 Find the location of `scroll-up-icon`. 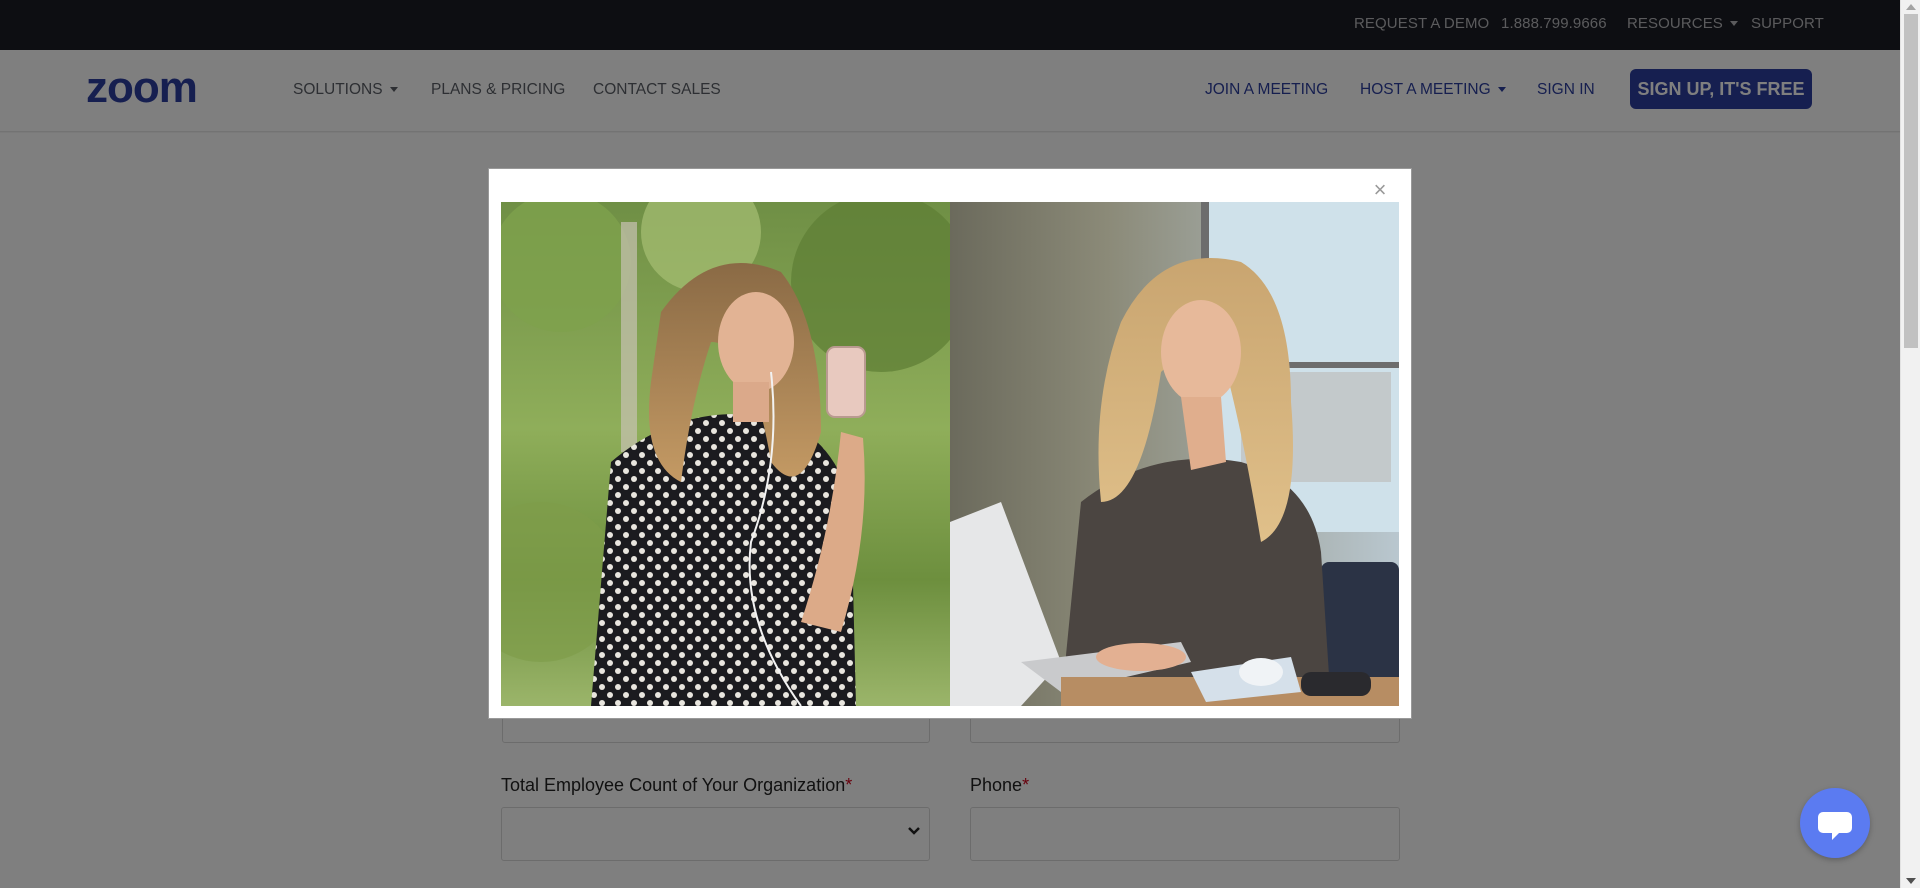

scroll-up-icon is located at coordinates (1911, 7).